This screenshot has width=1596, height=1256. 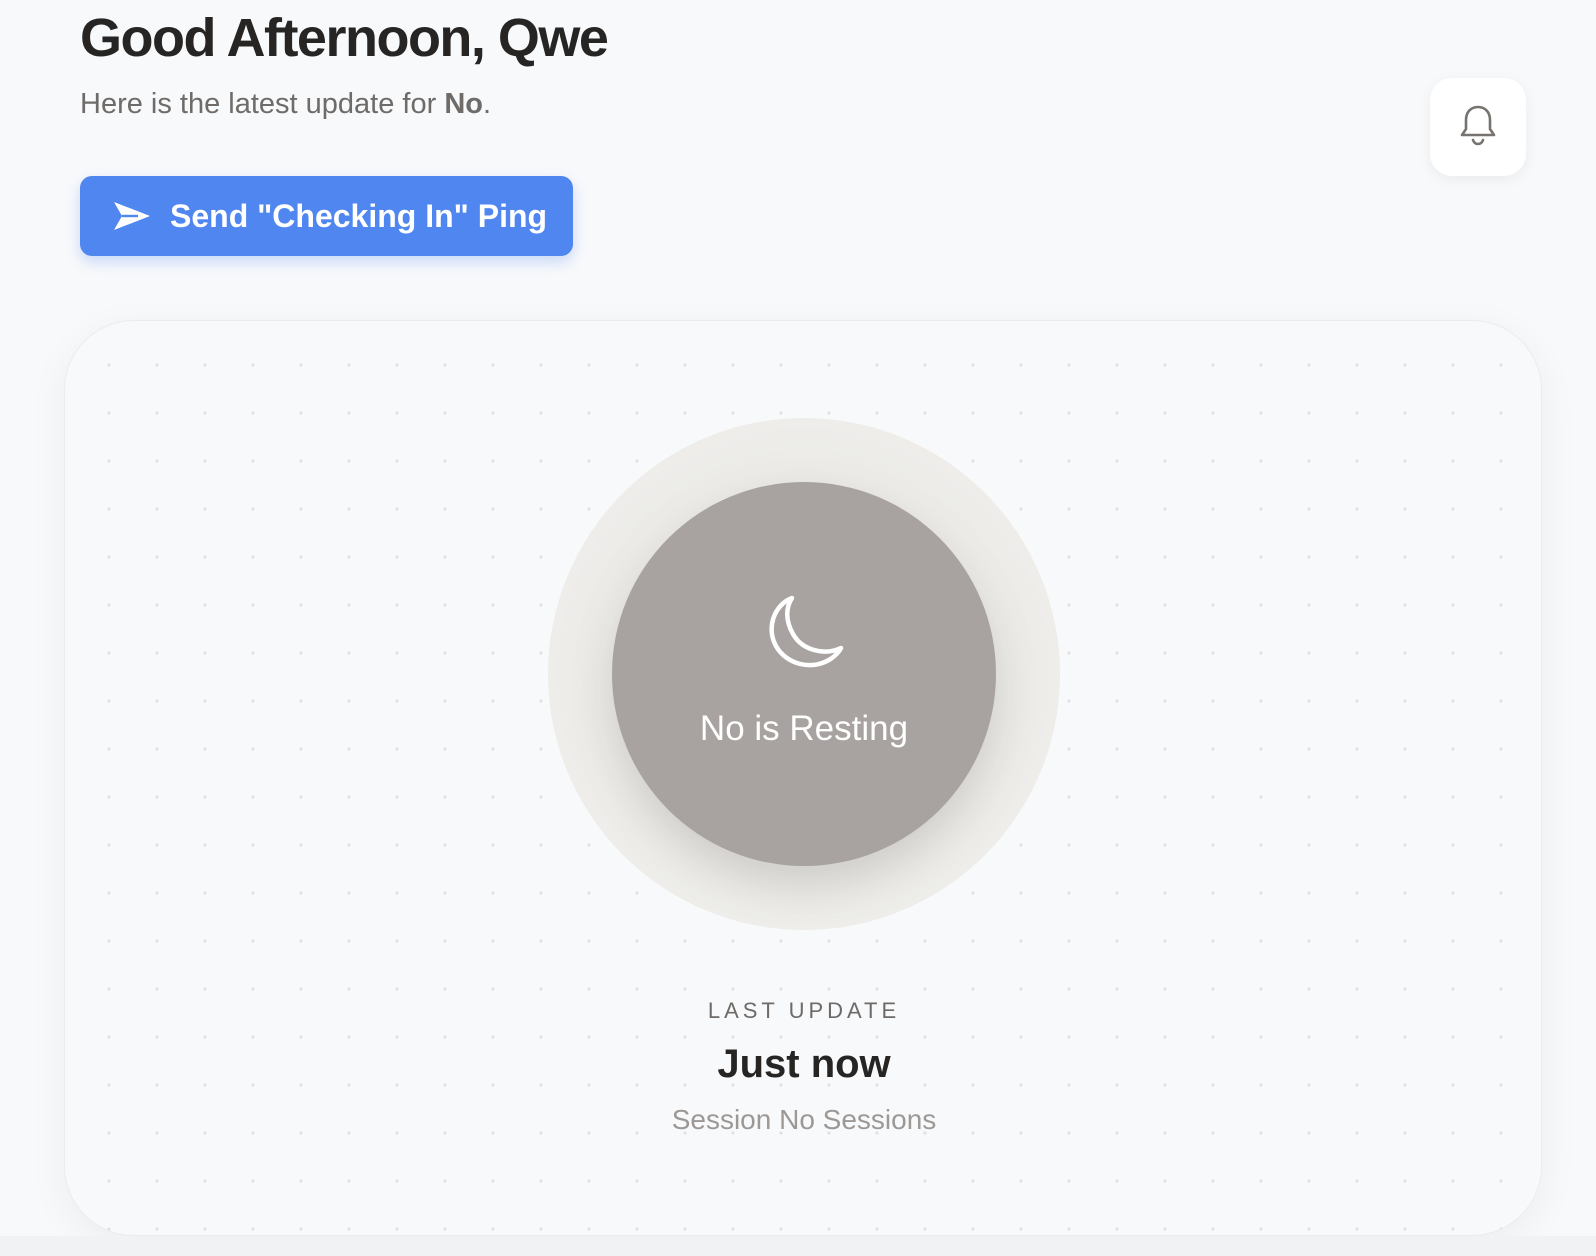 What do you see at coordinates (132, 216) in the screenshot?
I see `send-icon` at bounding box center [132, 216].